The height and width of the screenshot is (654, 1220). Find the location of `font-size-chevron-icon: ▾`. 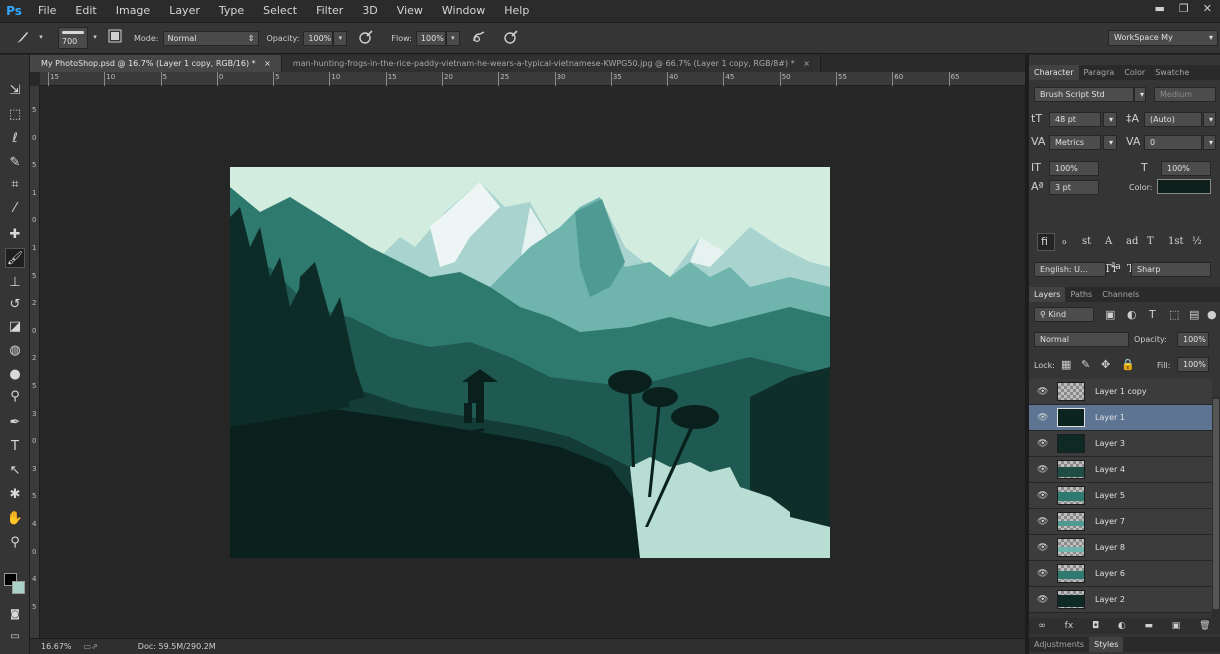

font-size-chevron-icon: ▾ is located at coordinates (1110, 119).